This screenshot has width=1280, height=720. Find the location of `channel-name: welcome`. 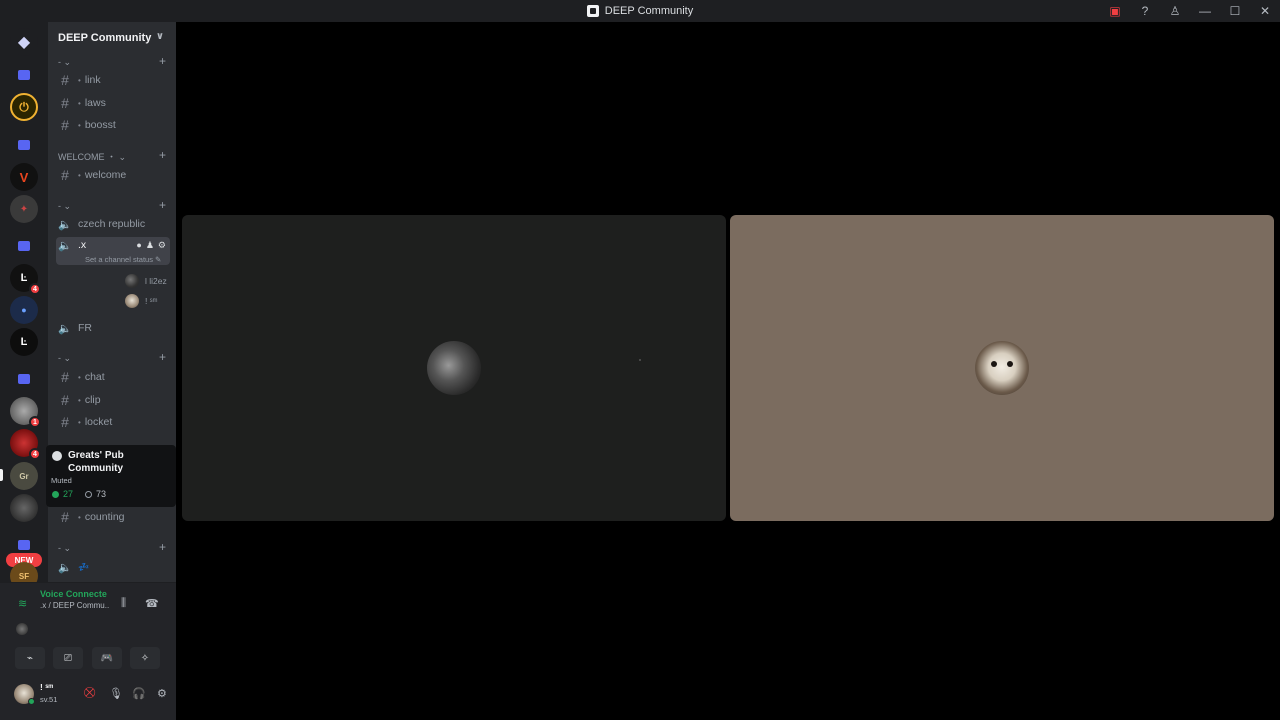

channel-name: welcome is located at coordinates (105, 175).